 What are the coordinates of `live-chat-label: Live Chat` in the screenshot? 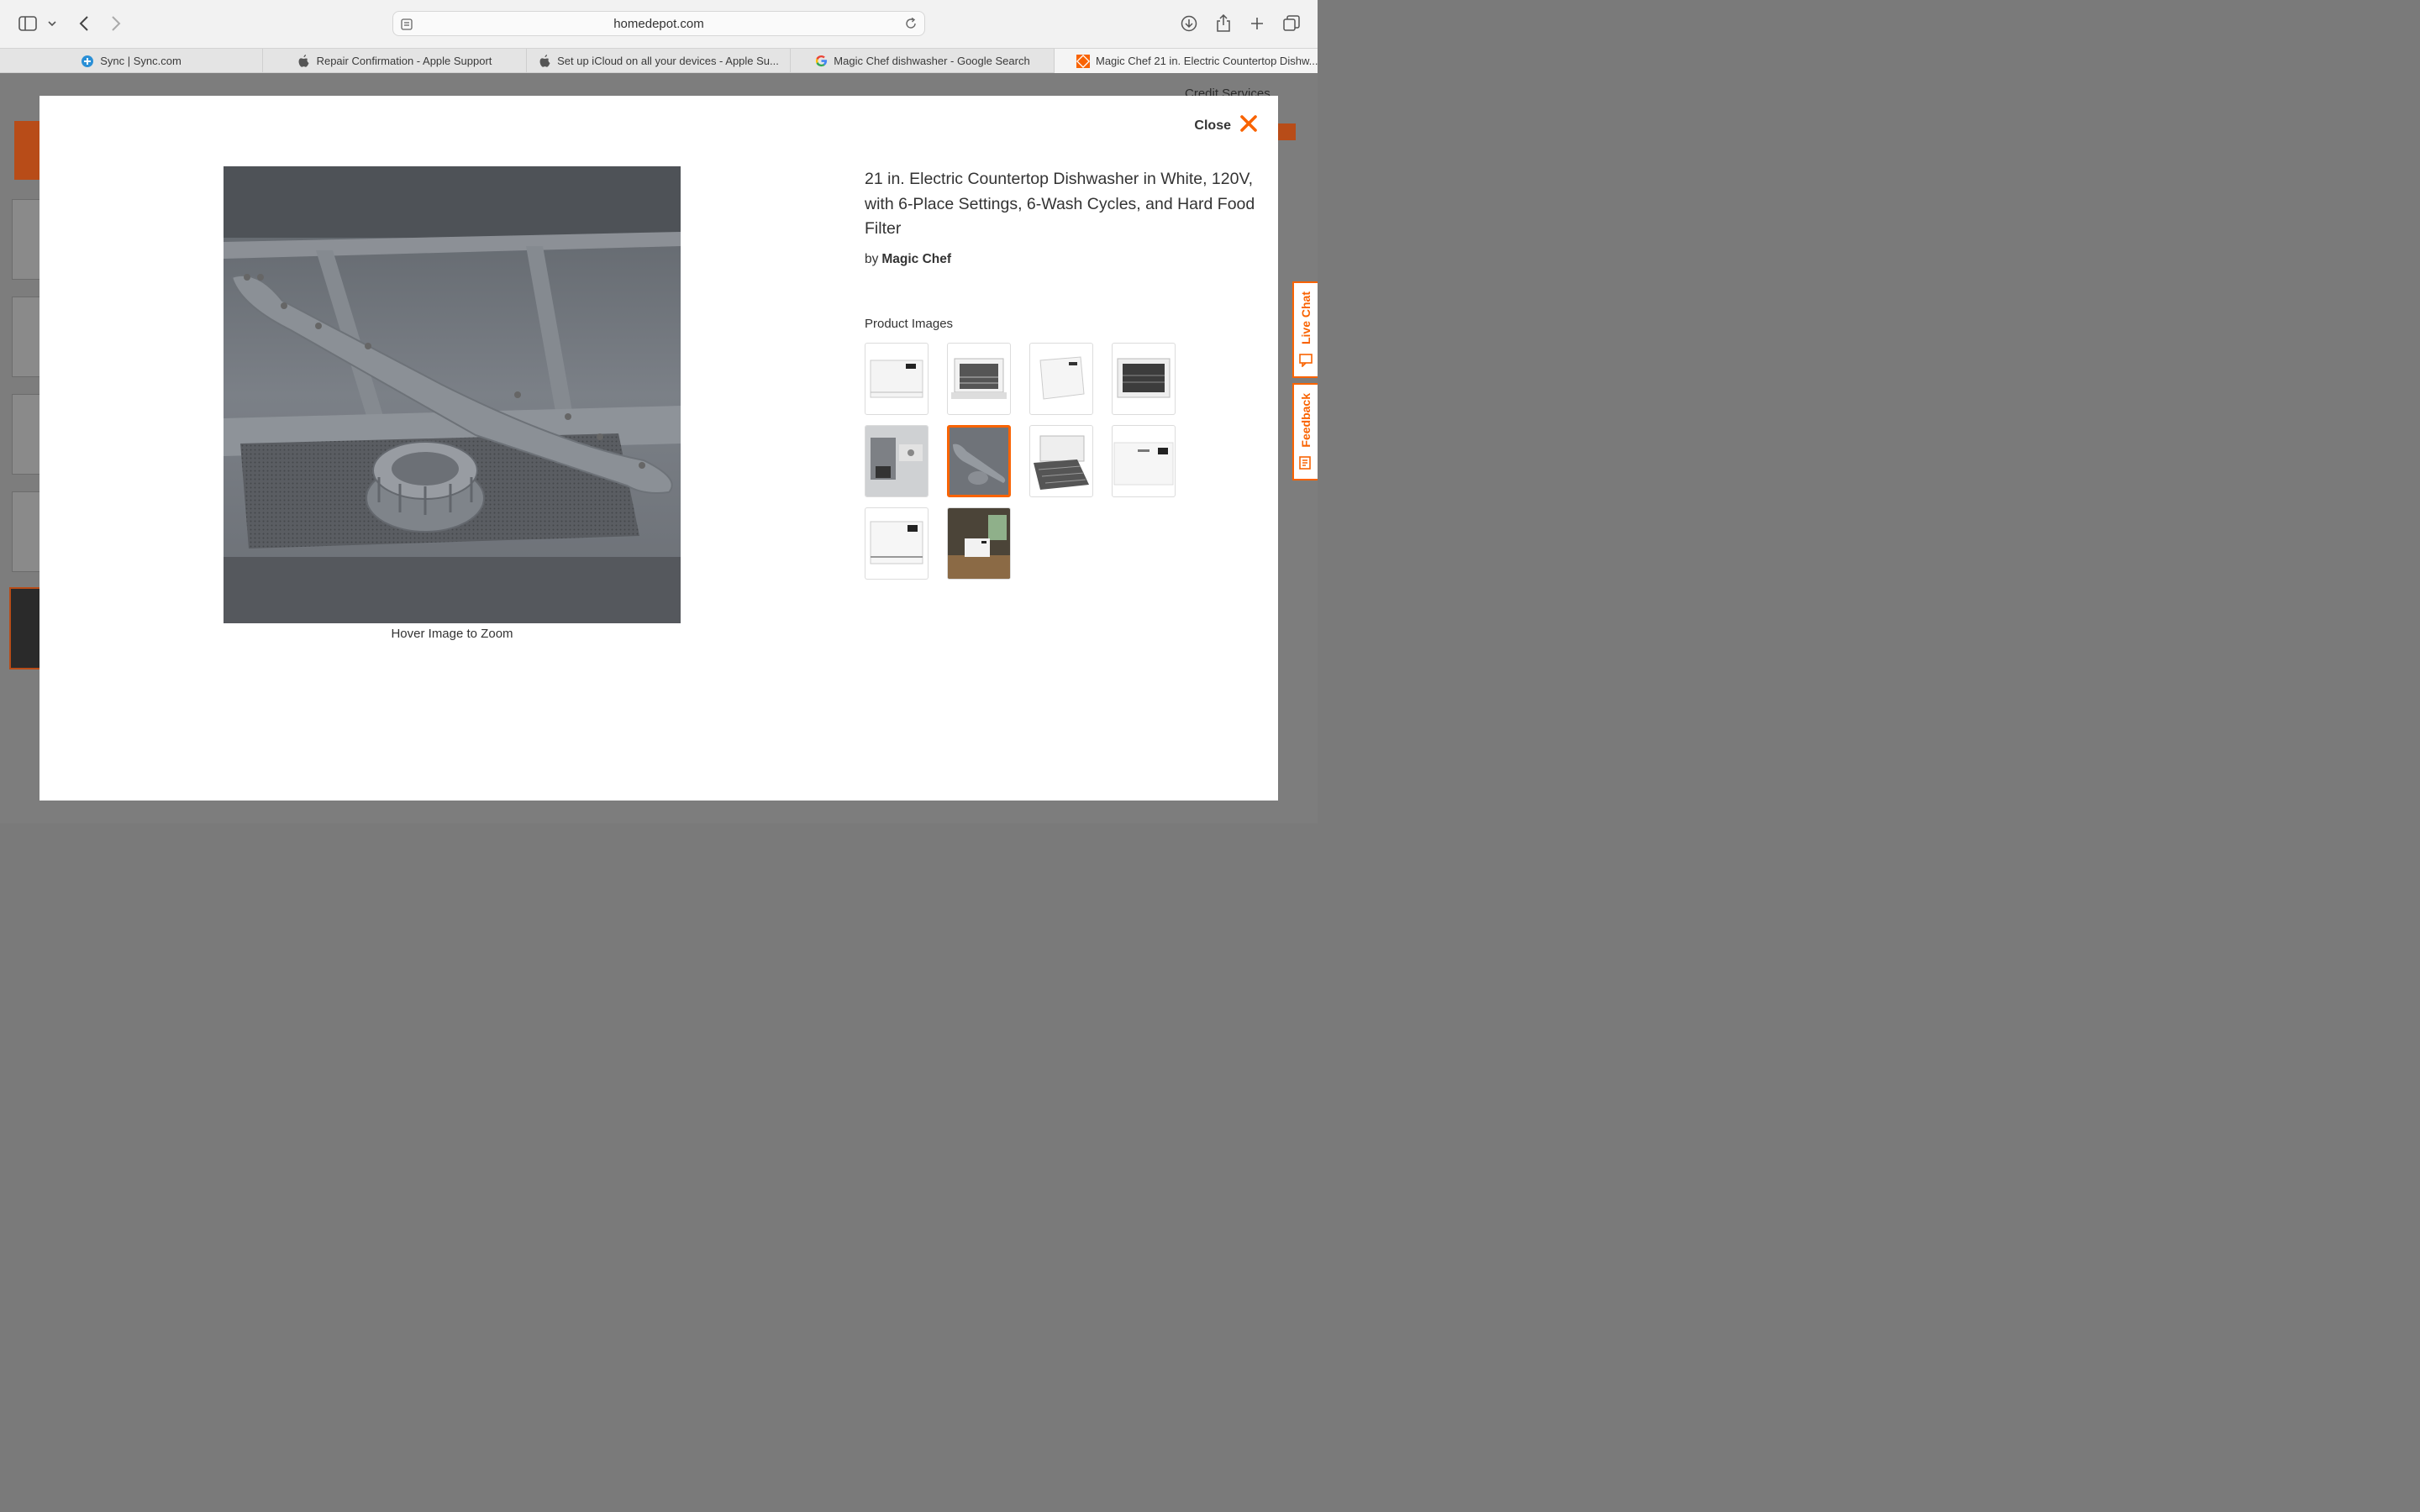 It's located at (1306, 318).